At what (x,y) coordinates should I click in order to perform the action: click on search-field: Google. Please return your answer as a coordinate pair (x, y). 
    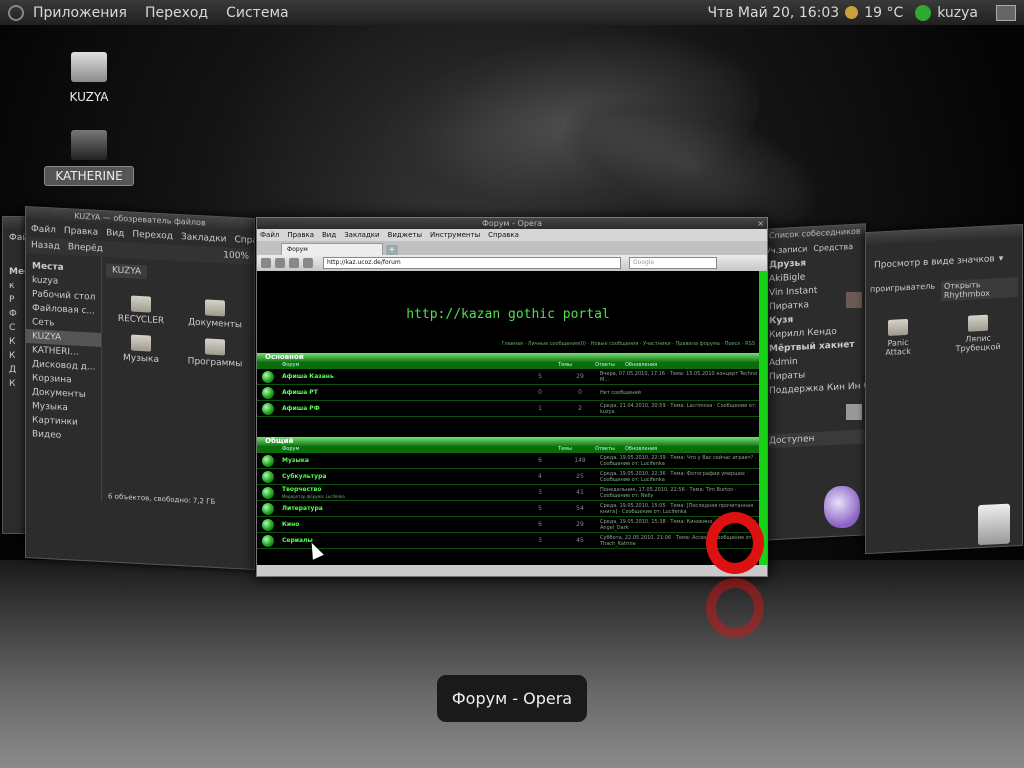
    Looking at the image, I should click on (673, 263).